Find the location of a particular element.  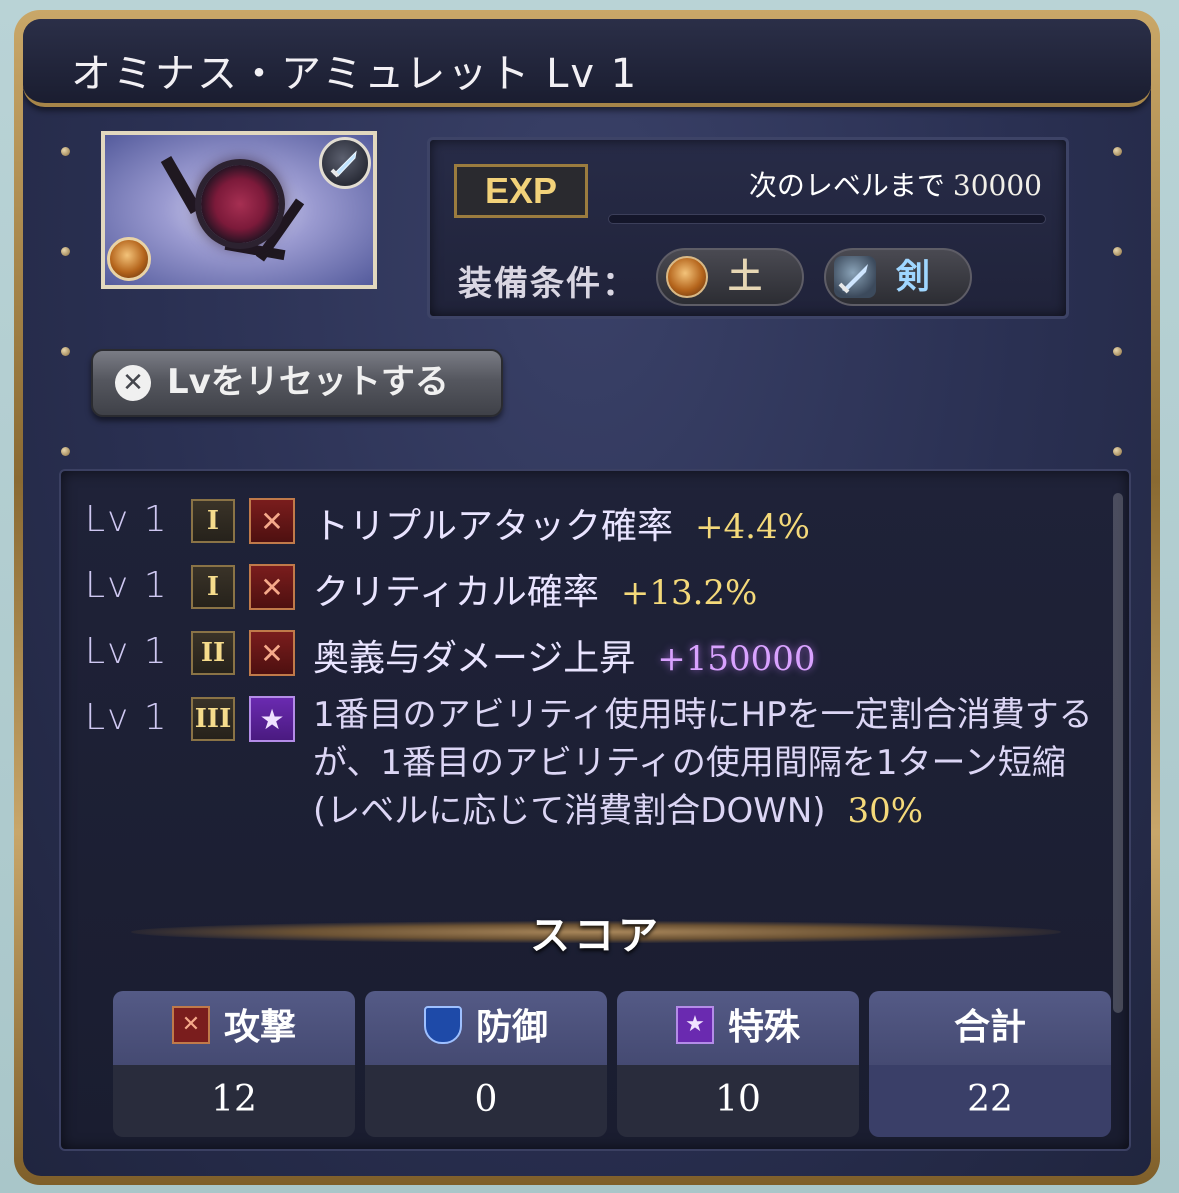

score-header-special: ★ 特殊 is located at coordinates (738, 1028).